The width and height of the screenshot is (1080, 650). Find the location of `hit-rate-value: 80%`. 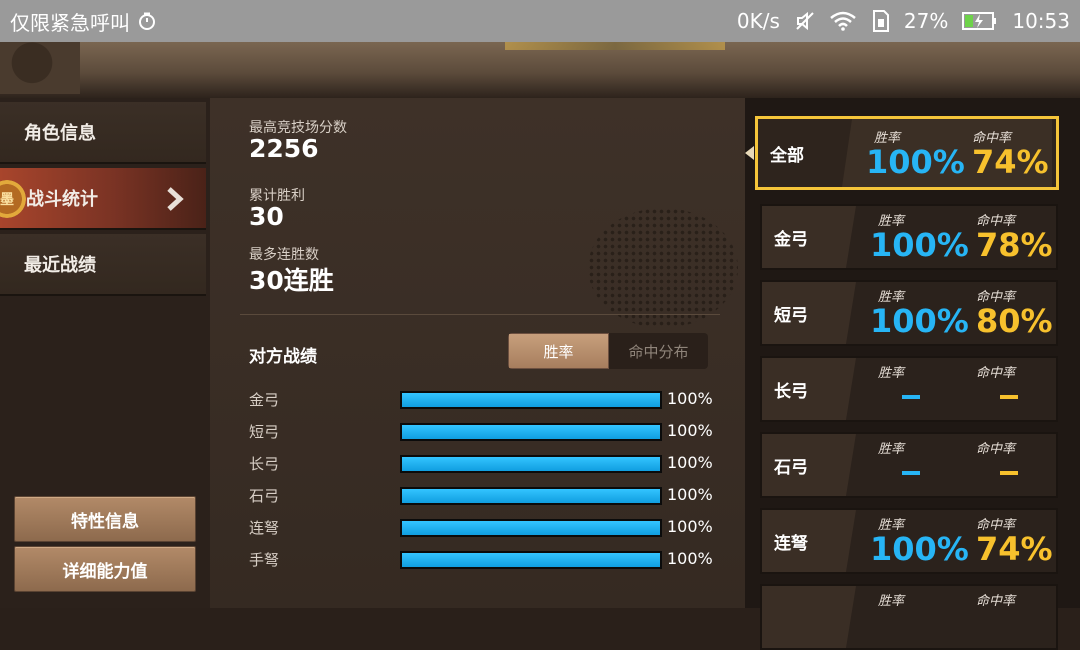

hit-rate-value: 80% is located at coordinates (1014, 321).